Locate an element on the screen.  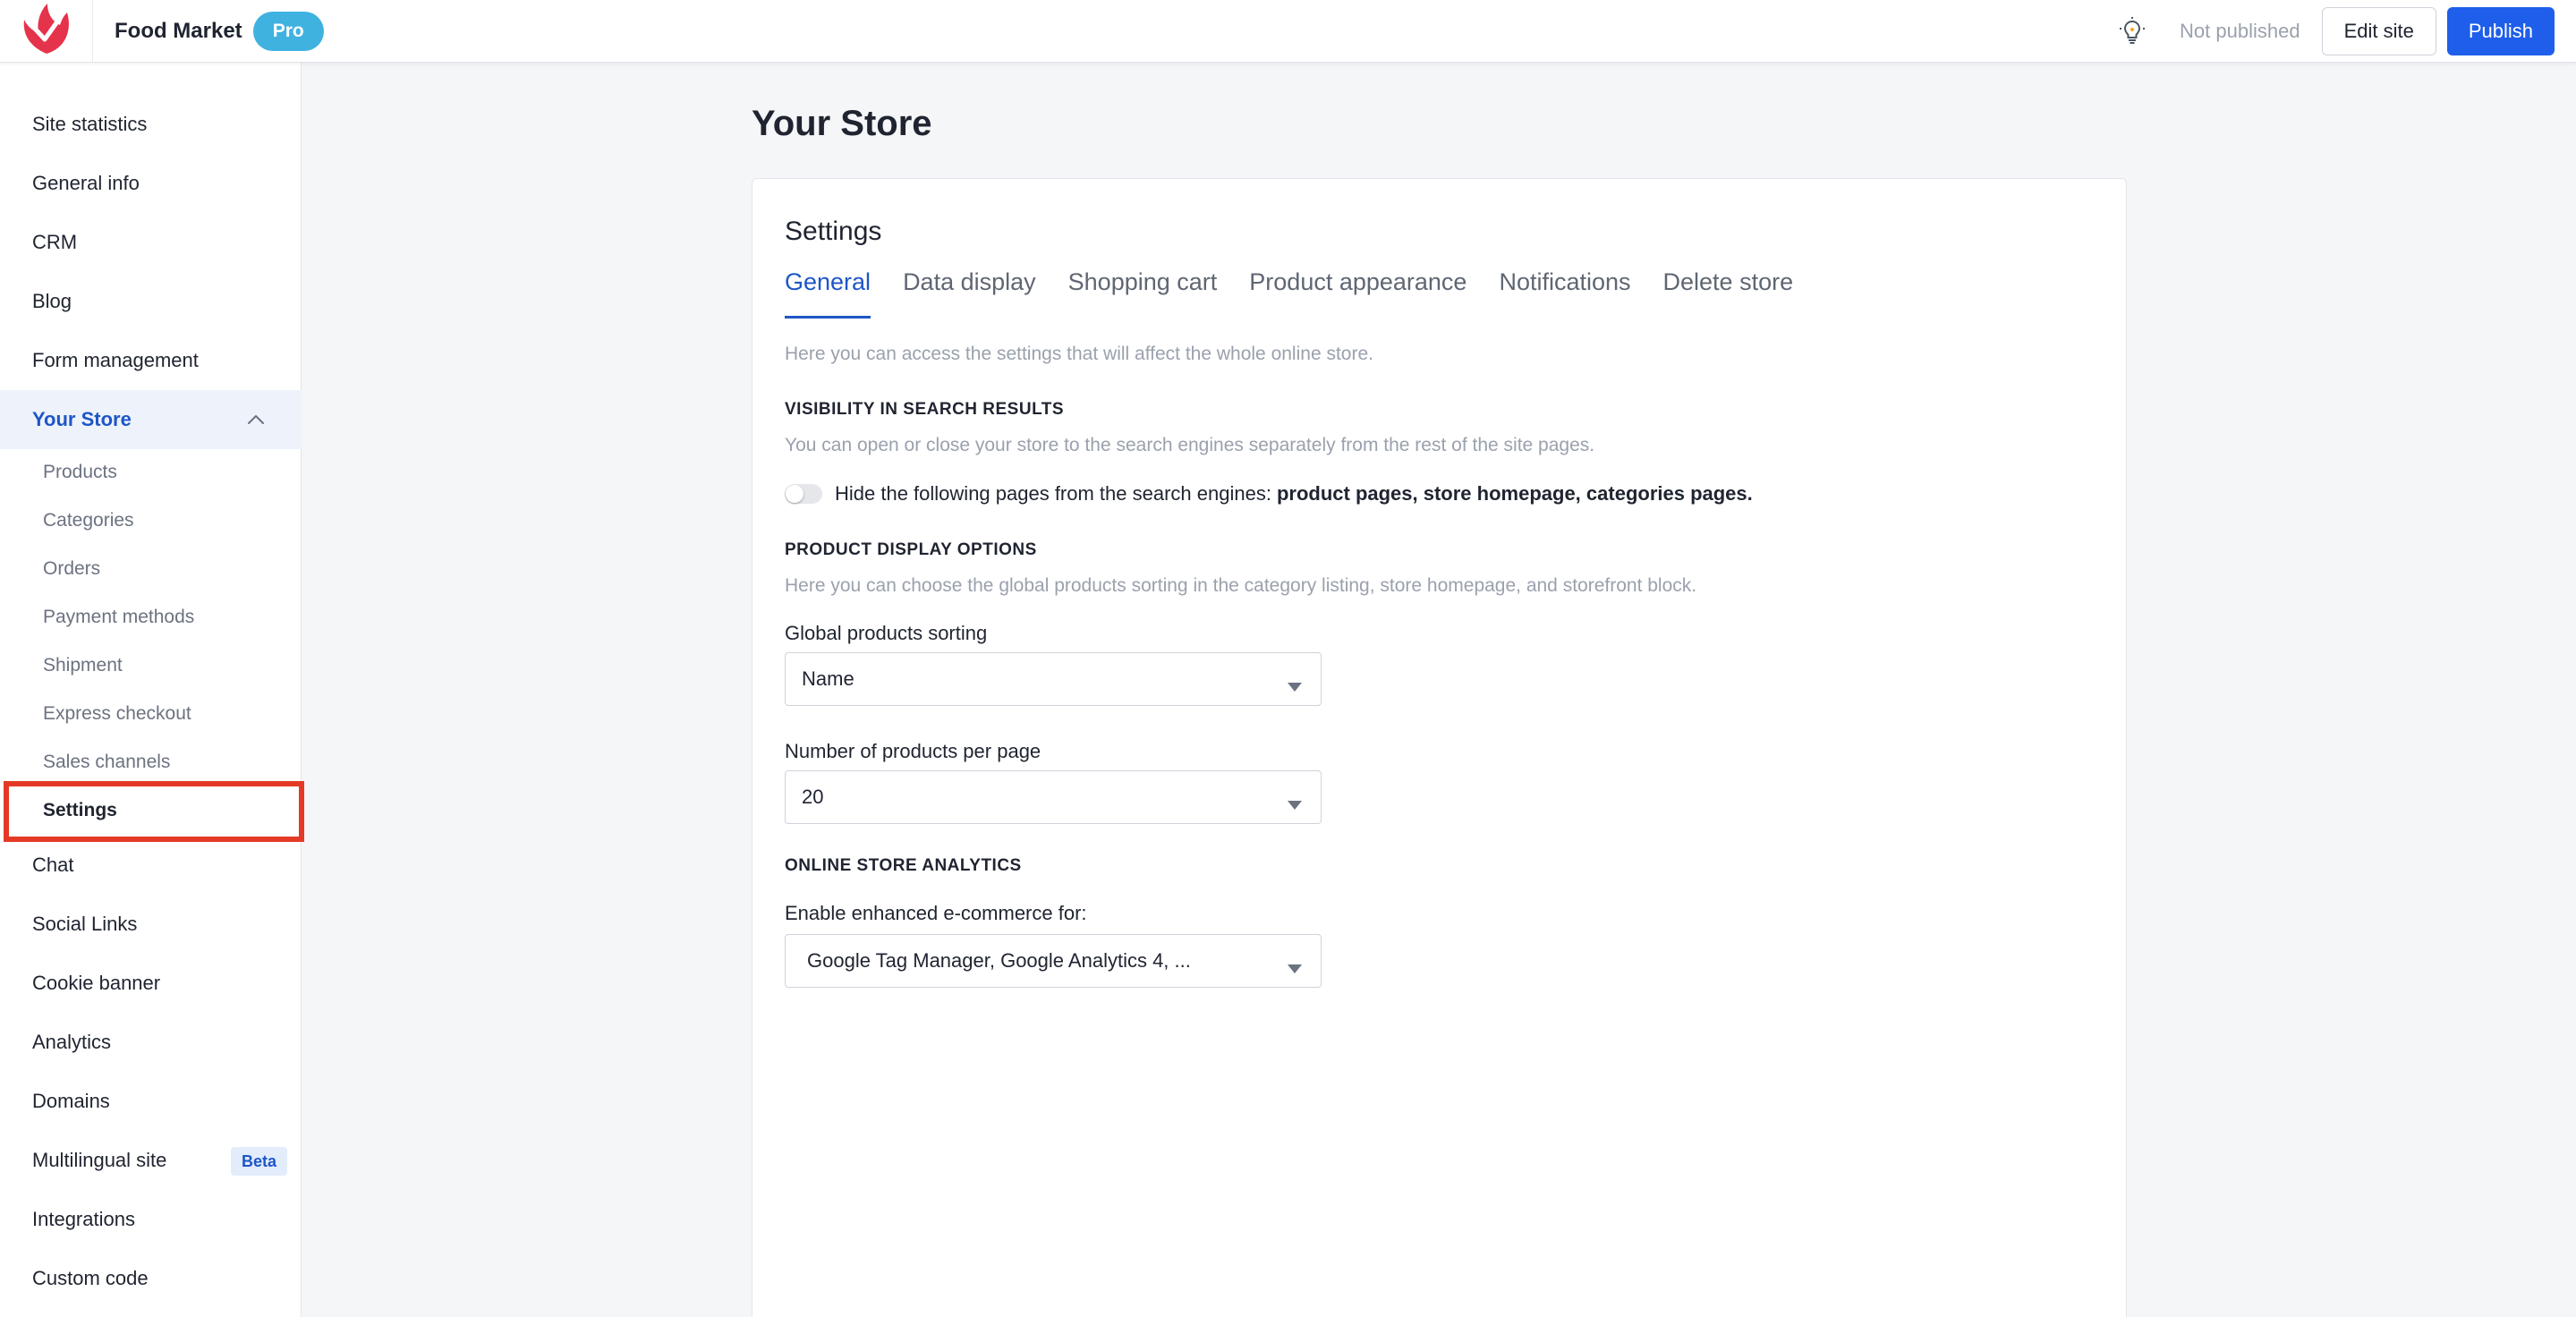
tab-product-appearance: Product appearance is located at coordinates (1358, 294).